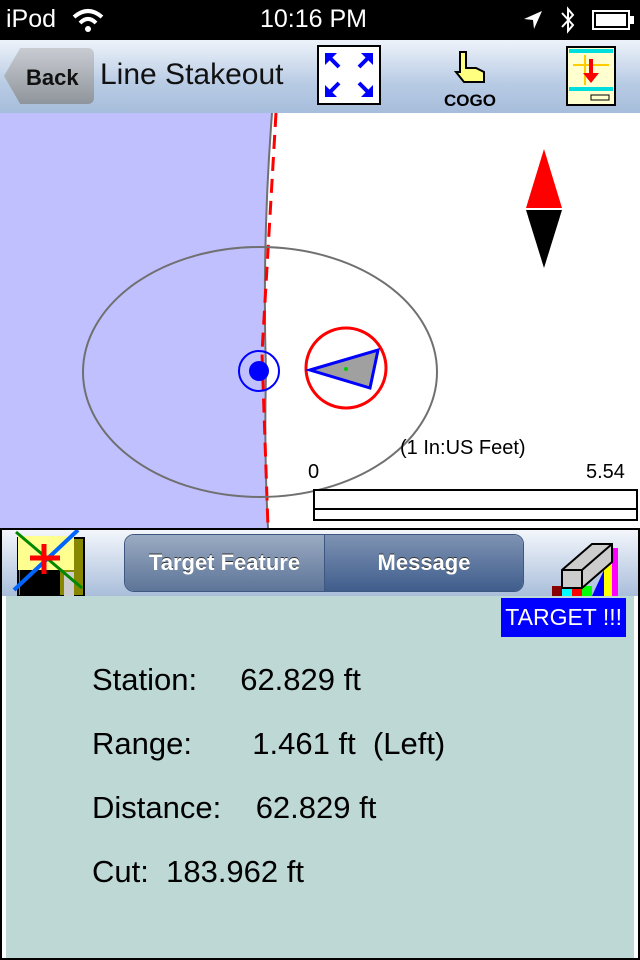 The image size is (640, 960). What do you see at coordinates (234, 808) in the screenshot?
I see `distance-row: Distance: 62.829 ft` at bounding box center [234, 808].